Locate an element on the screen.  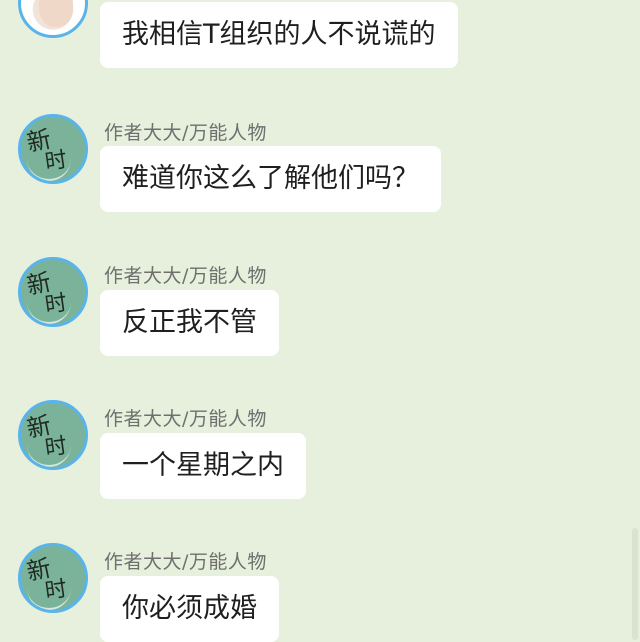
message-bubble: 反正我不管 is located at coordinates (189, 323).